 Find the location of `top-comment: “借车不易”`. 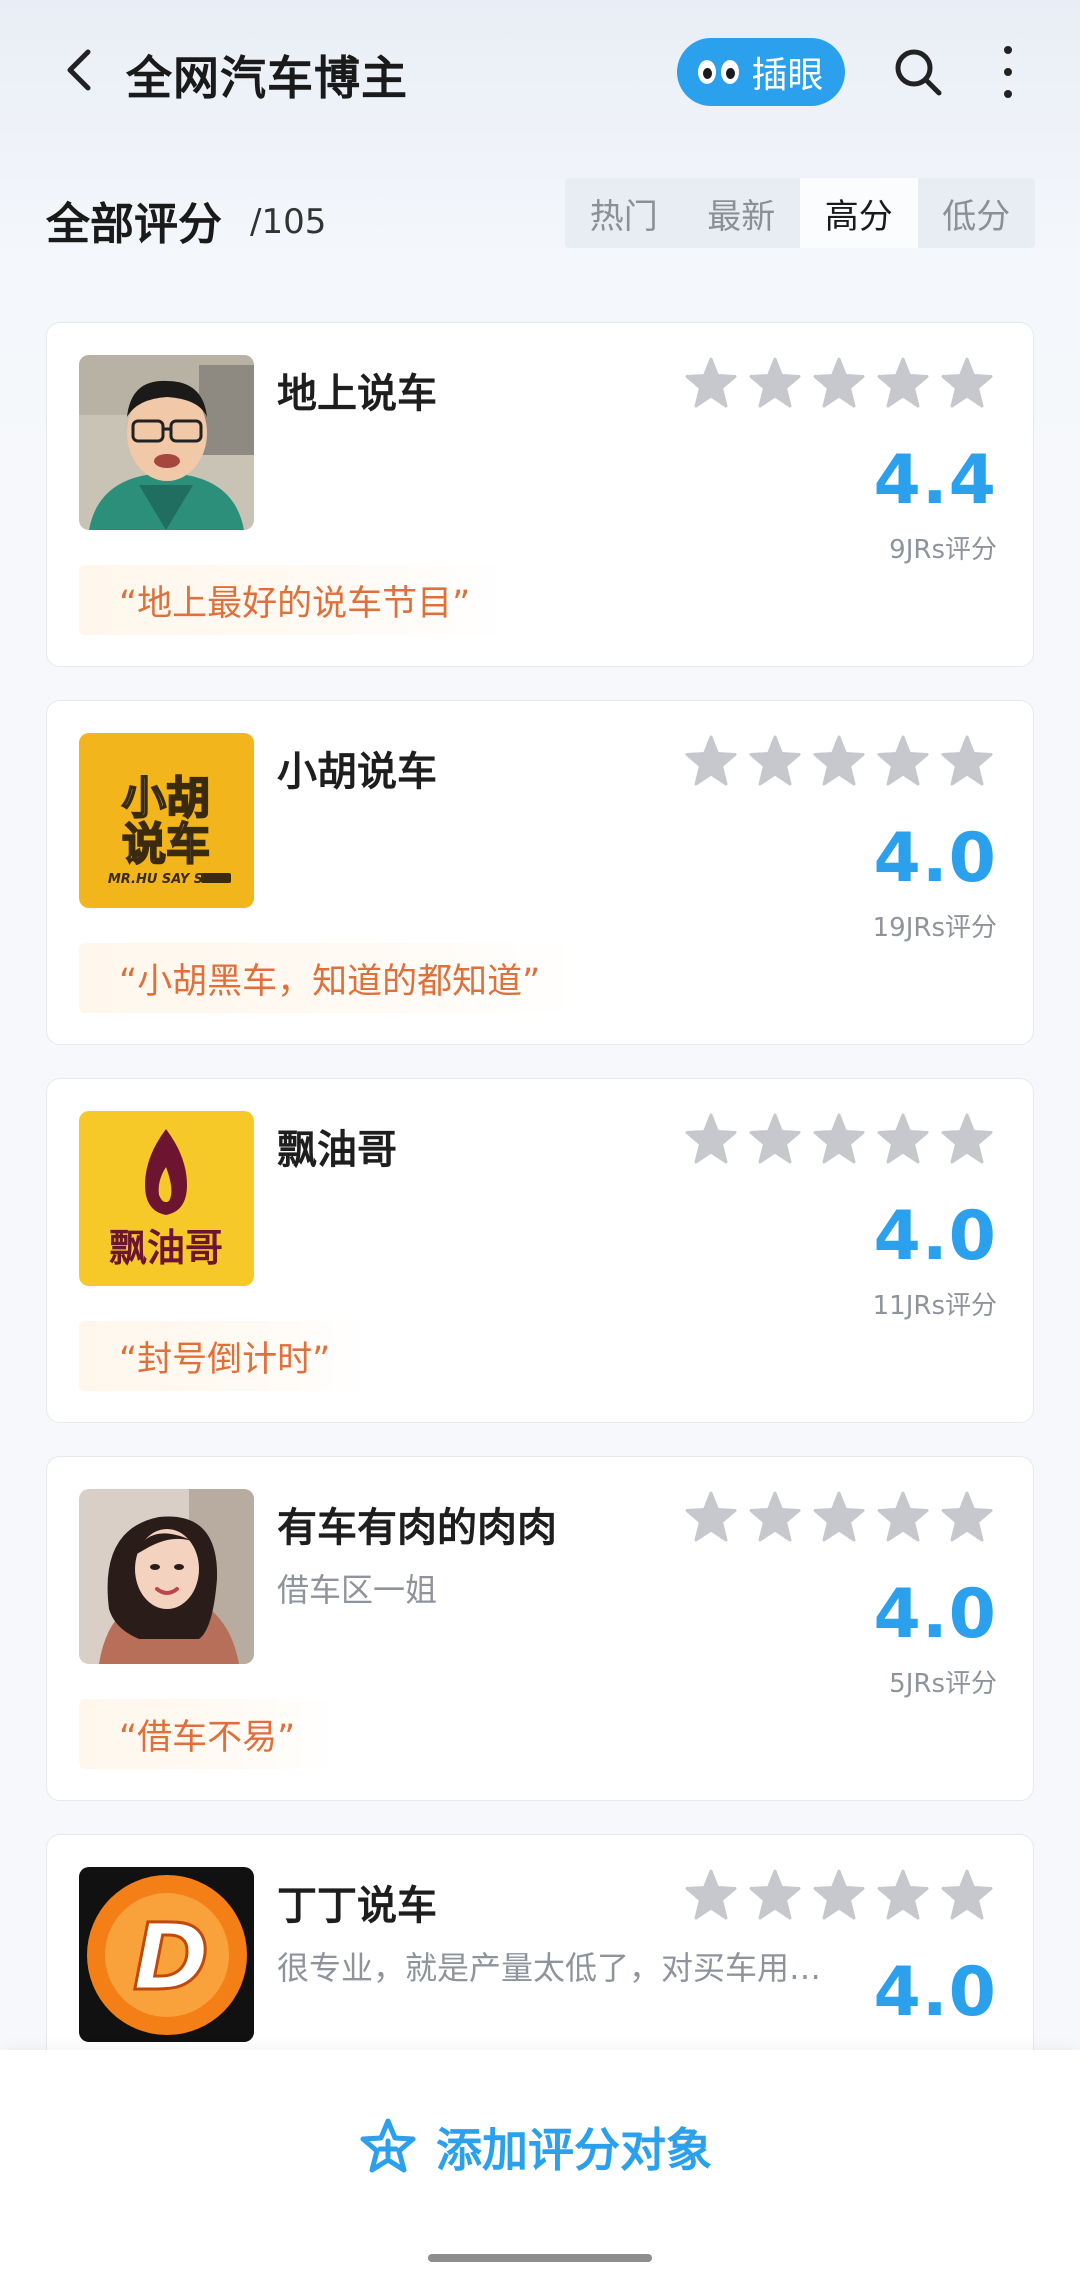

top-comment: “借车不易” is located at coordinates (207, 1734).